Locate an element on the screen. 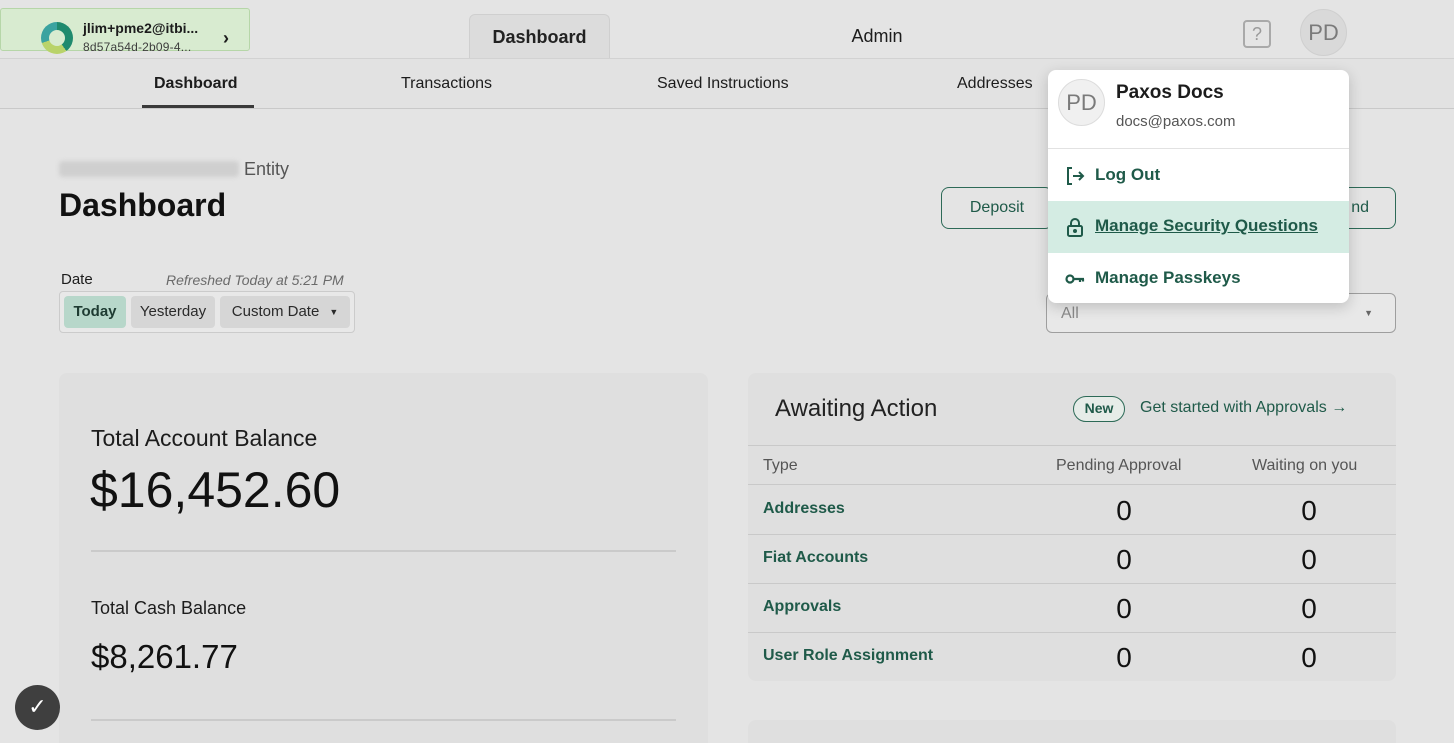 This screenshot has height=743, width=1454. entity-label: Entity is located at coordinates (267, 169).